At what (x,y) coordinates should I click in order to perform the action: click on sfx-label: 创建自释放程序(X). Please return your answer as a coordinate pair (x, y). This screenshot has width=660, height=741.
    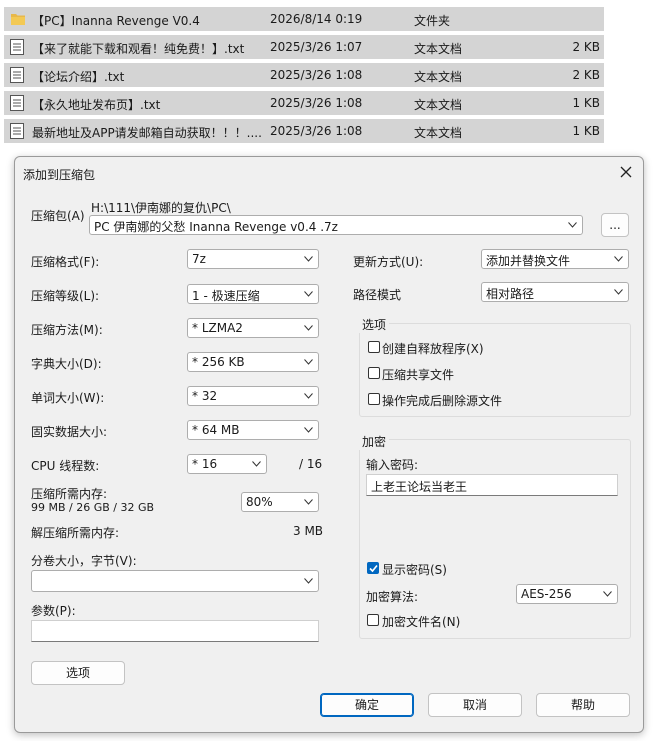
    Looking at the image, I should click on (433, 349).